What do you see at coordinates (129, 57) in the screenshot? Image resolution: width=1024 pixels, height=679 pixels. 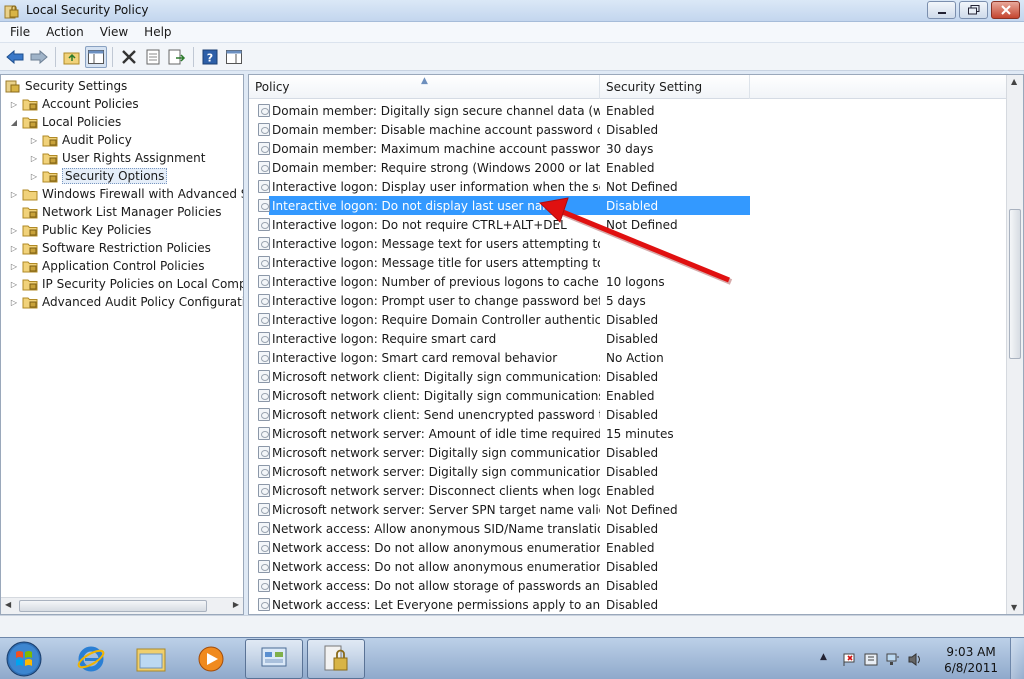 I see `delete-button` at bounding box center [129, 57].